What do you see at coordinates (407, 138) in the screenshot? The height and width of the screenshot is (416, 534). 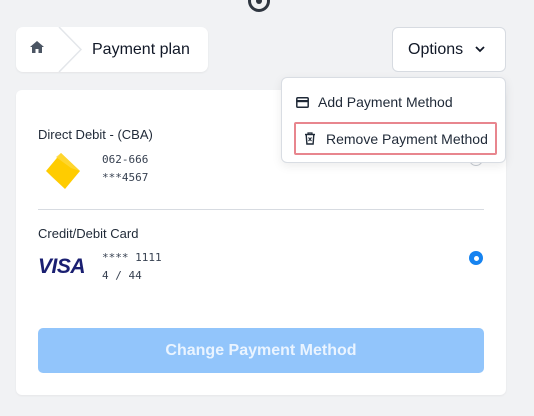 I see `menu-item-label: Remove Payment Method` at bounding box center [407, 138].